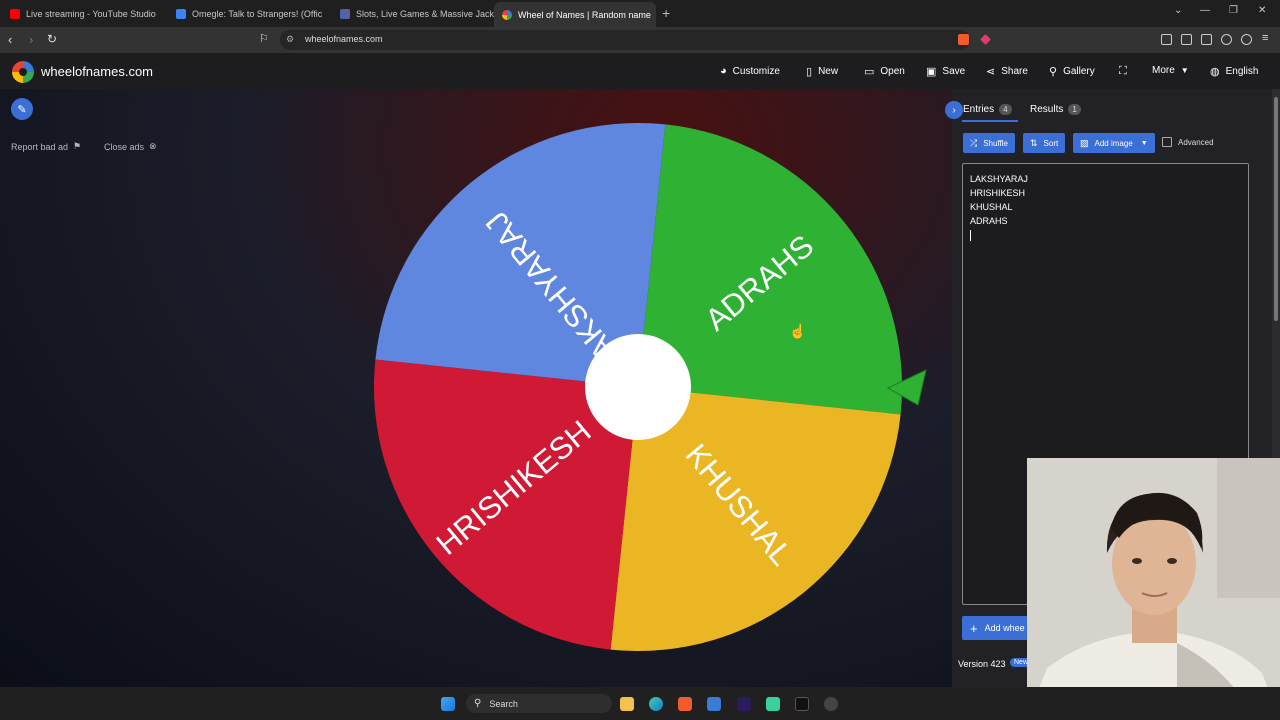  What do you see at coordinates (831, 704) in the screenshot?
I see `settings-icon` at bounding box center [831, 704].